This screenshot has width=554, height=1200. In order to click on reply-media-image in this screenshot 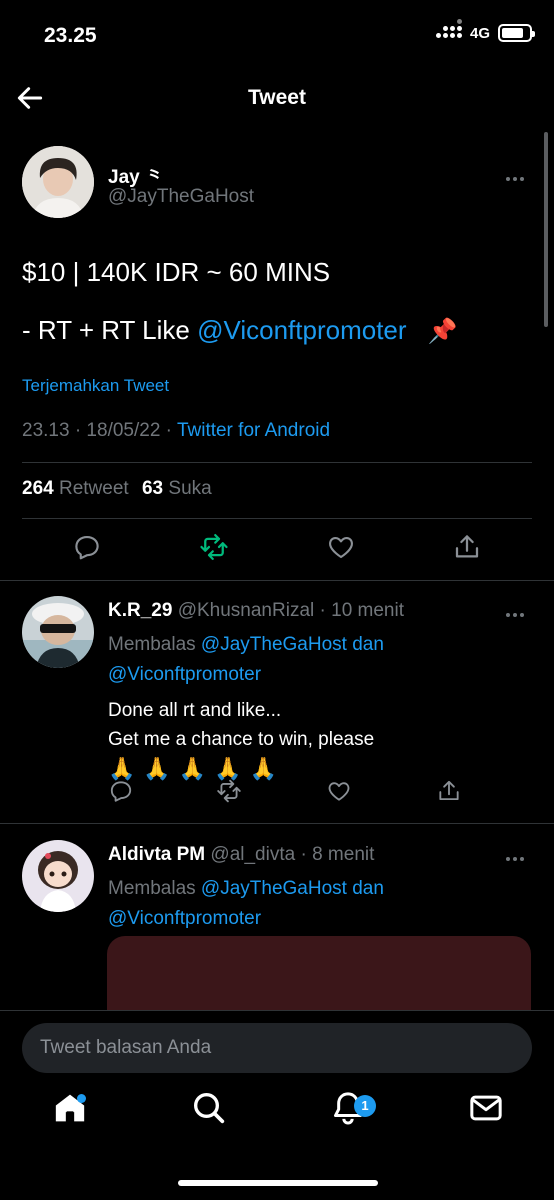, I will do `click(319, 976)`.